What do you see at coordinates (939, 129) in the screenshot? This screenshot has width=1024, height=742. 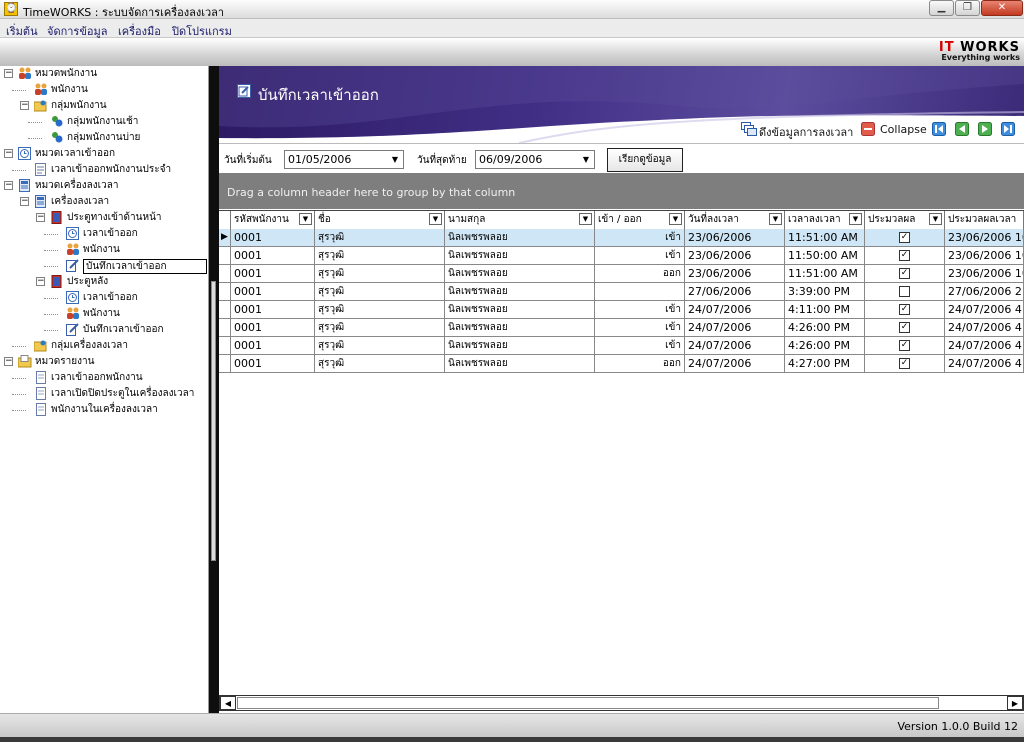 I see `first-record-icon` at bounding box center [939, 129].